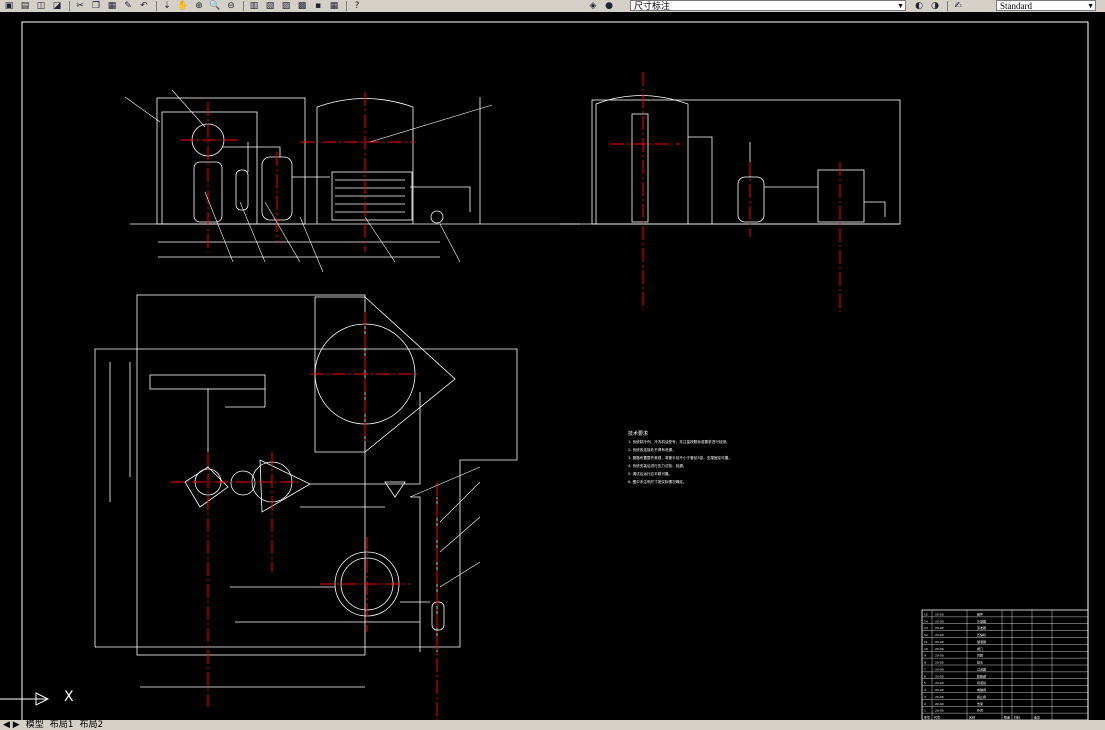 Image resolution: width=1105 pixels, height=730 pixels. Describe the element at coordinates (334, 6) in the screenshot. I see `calculator-icon: ▦` at that location.